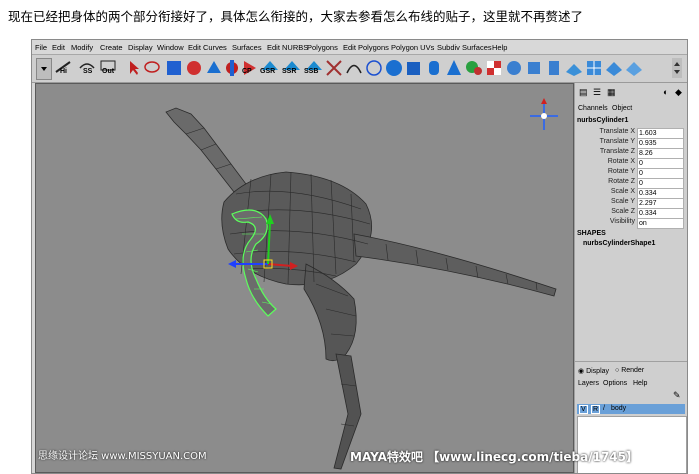 This screenshot has height=474, width=699. What do you see at coordinates (214, 68) in the screenshot?
I see `scale-tool-icon` at bounding box center [214, 68].